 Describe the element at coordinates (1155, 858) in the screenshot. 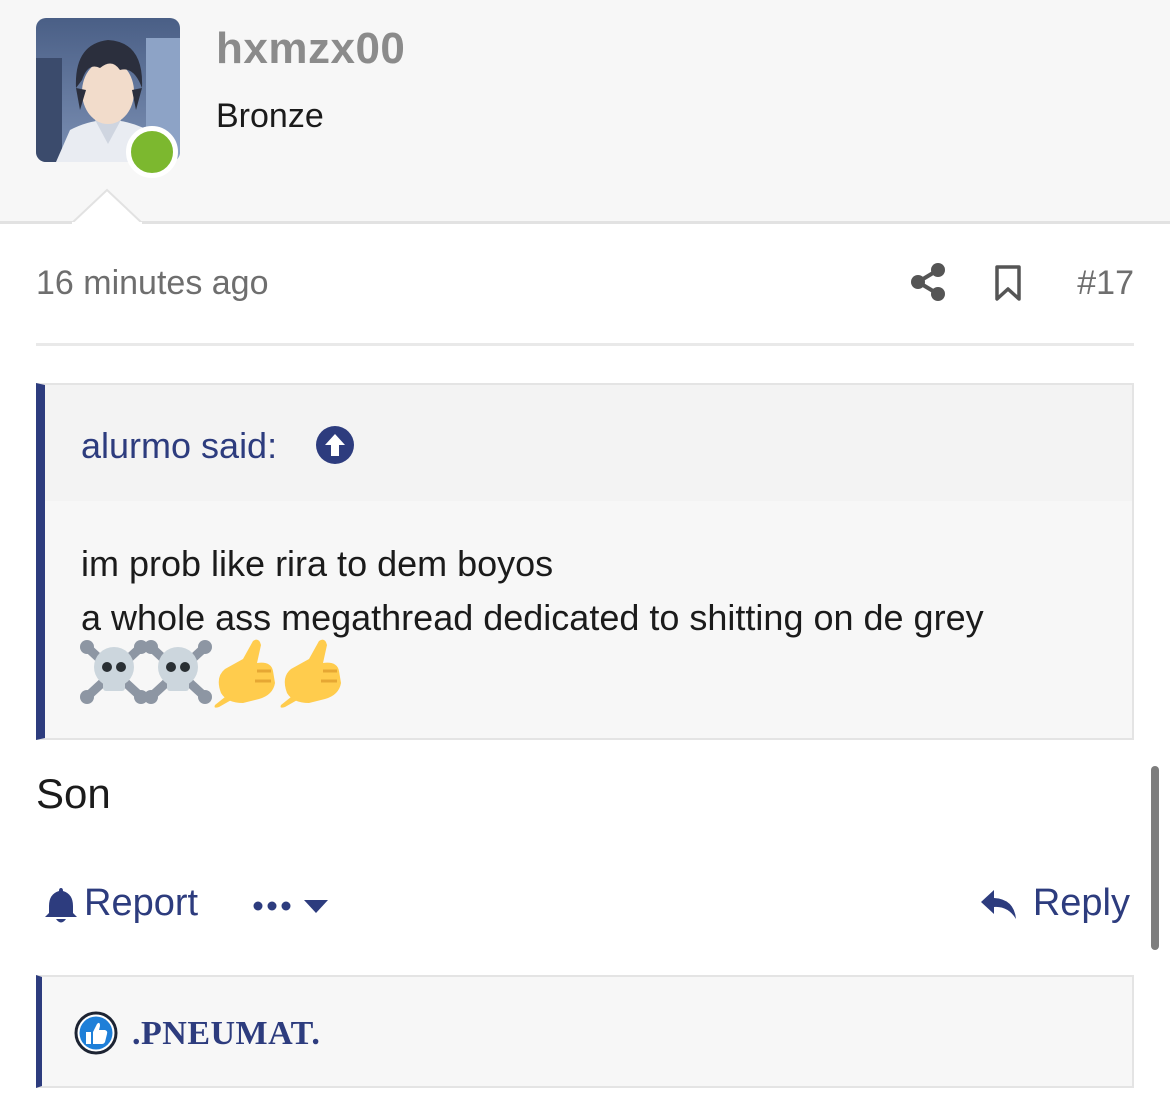

I see `scrollbar` at that location.